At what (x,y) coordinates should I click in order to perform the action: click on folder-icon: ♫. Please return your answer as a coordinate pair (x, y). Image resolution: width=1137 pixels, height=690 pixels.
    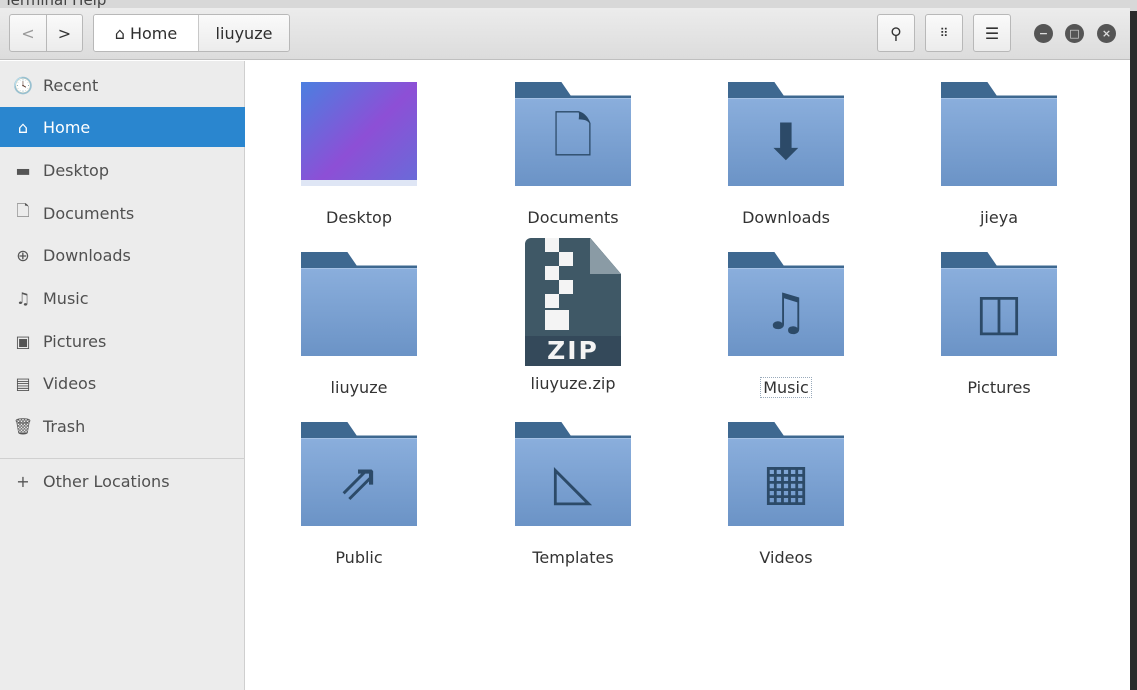
    Looking at the image, I should click on (786, 304).